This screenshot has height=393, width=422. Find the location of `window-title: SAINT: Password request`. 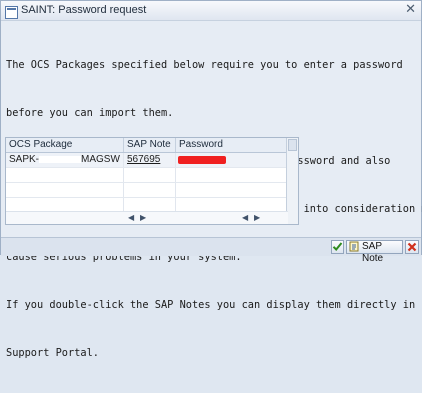

window-title: SAINT: Password request is located at coordinates (84, 10).